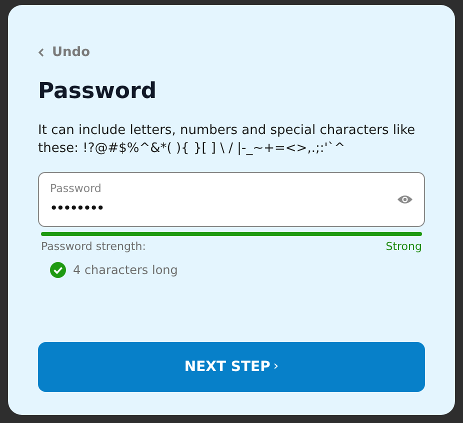 The height and width of the screenshot is (423, 463). What do you see at coordinates (93, 246) in the screenshot?
I see `strength-label: Password strength:` at bounding box center [93, 246].